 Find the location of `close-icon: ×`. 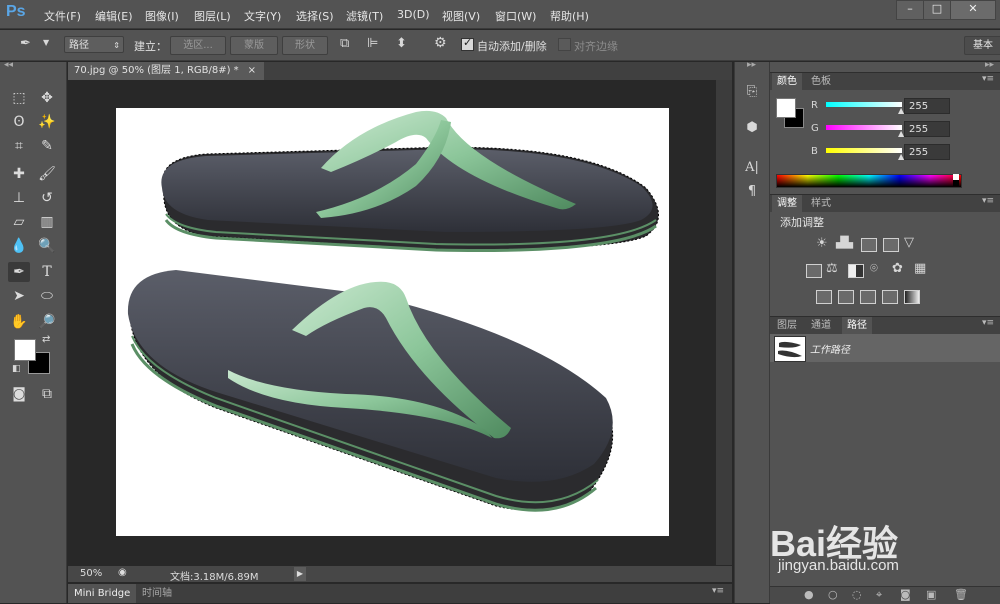

close-icon: × is located at coordinates (252, 71).